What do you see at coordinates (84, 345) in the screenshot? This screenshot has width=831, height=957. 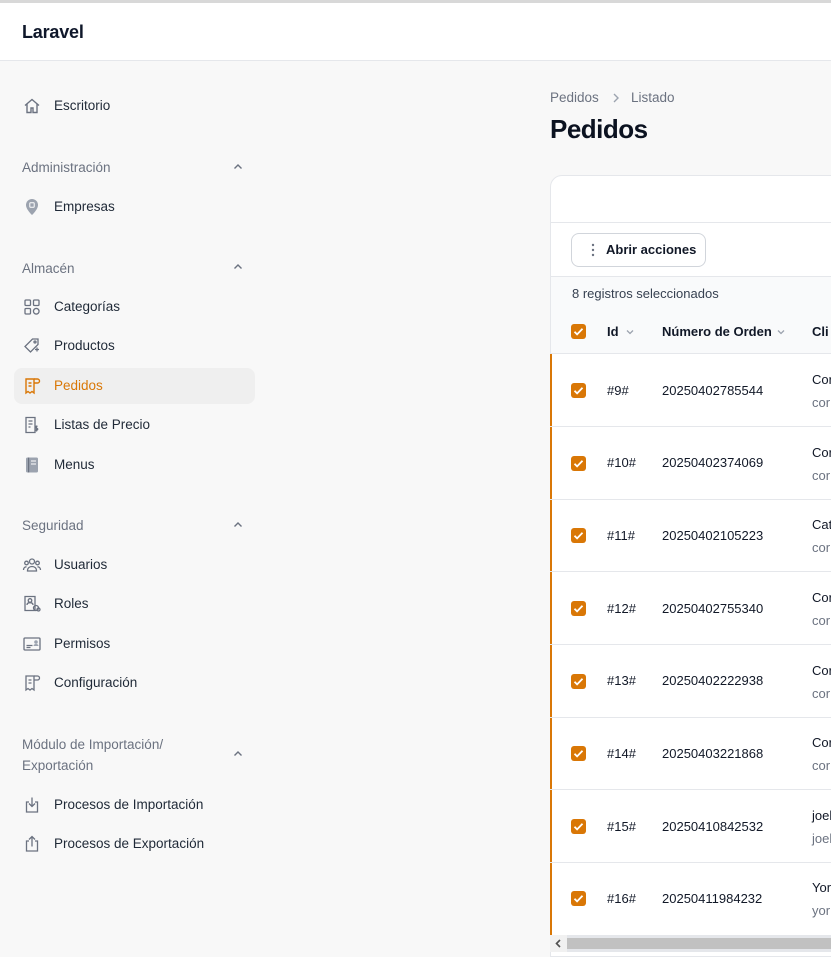 I see `sidebar-item-label: Productos` at bounding box center [84, 345].